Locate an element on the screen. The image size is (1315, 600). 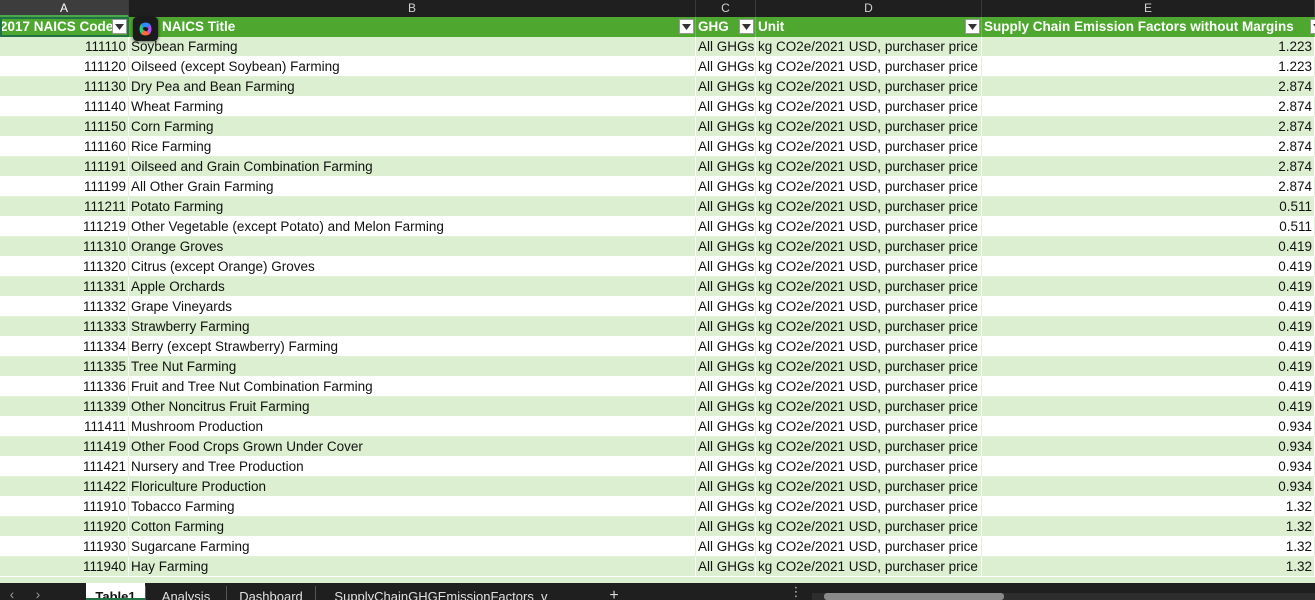
header-naics-title: NAICS Title is located at coordinates (412, 27).